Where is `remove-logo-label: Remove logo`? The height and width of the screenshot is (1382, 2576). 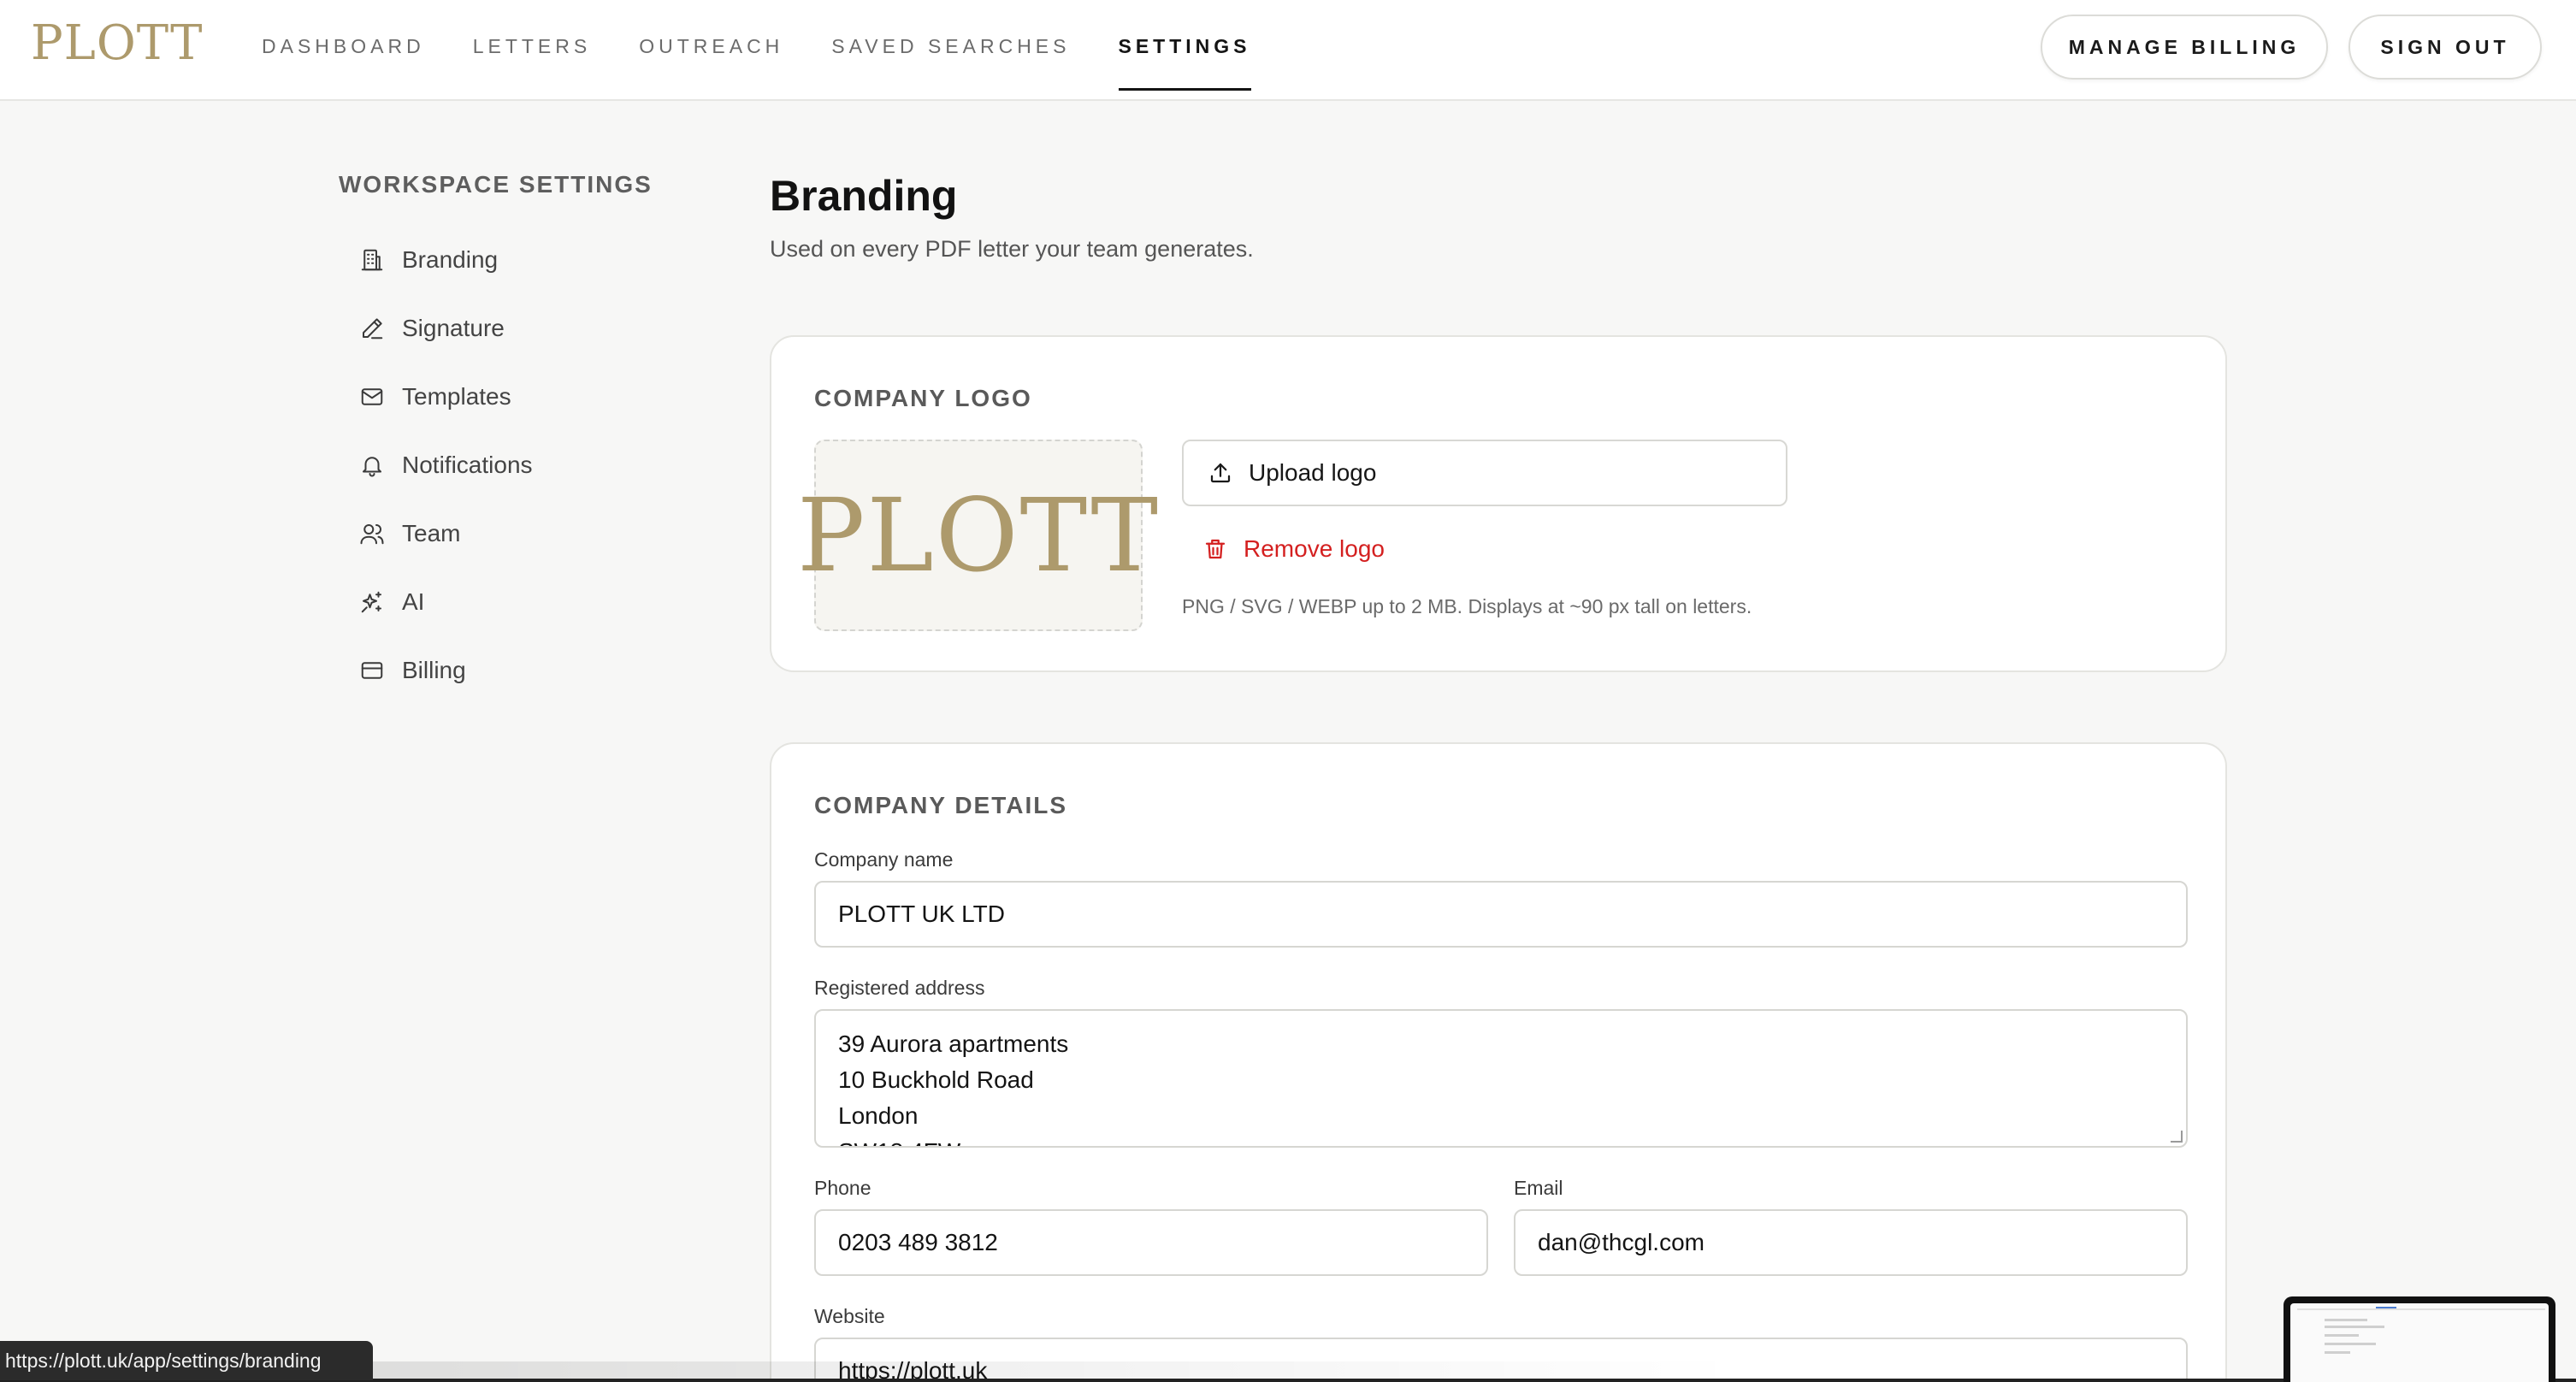
remove-logo-label: Remove logo is located at coordinates (1314, 548).